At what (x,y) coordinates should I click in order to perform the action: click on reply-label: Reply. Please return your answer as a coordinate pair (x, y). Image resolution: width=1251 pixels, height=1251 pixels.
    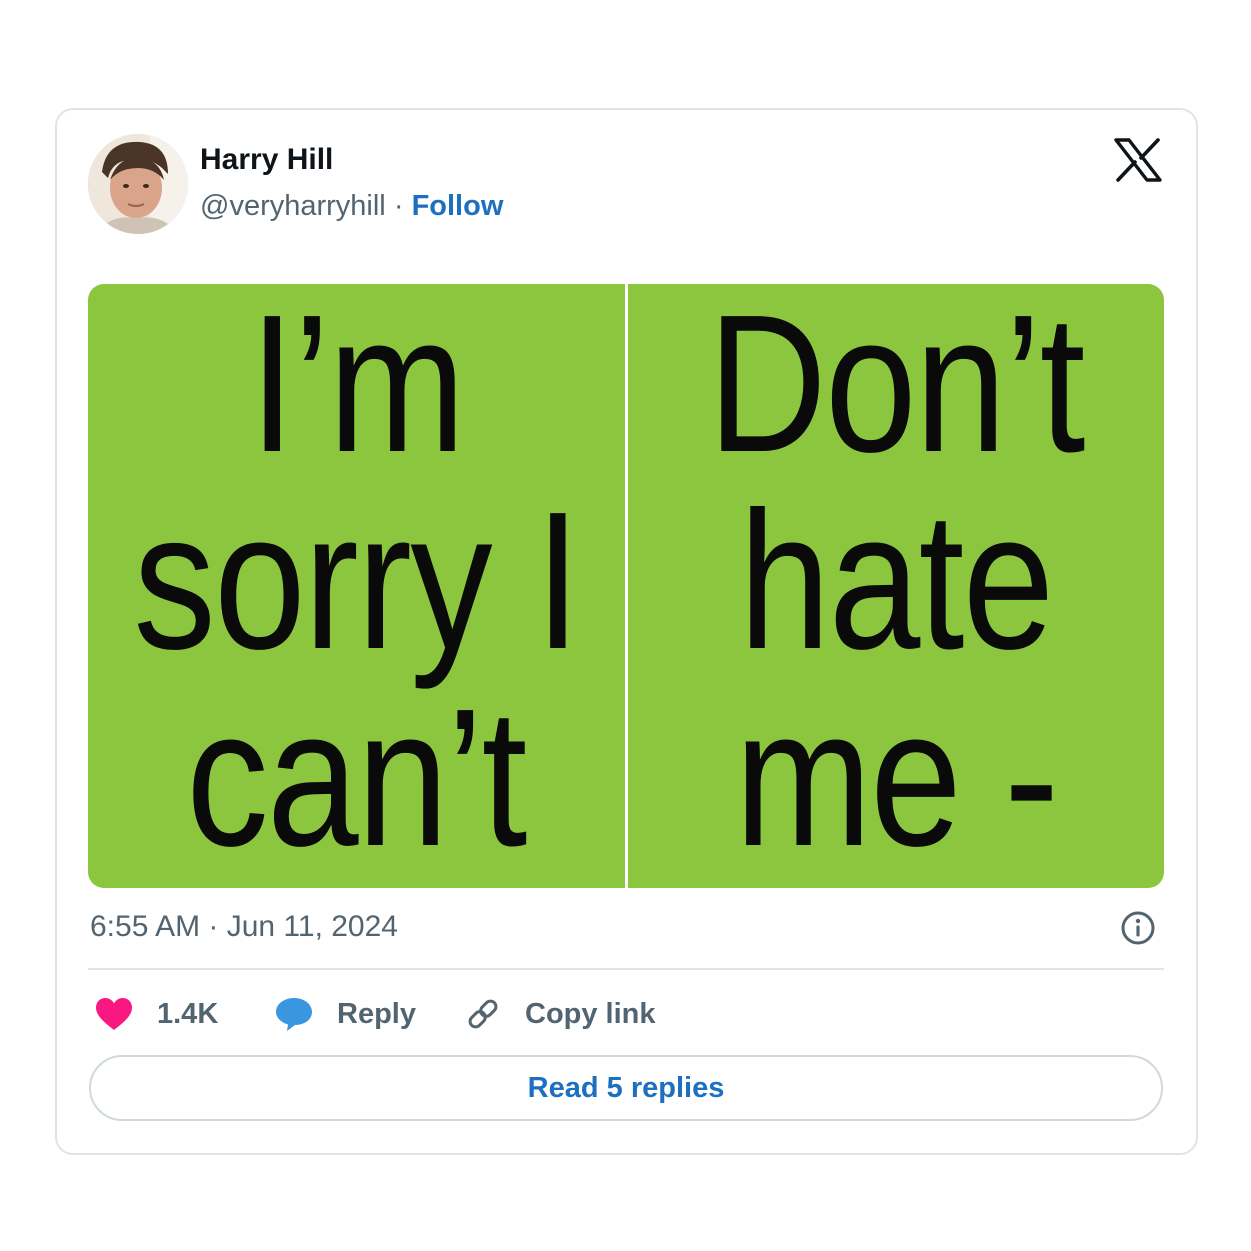
    Looking at the image, I should click on (376, 1013).